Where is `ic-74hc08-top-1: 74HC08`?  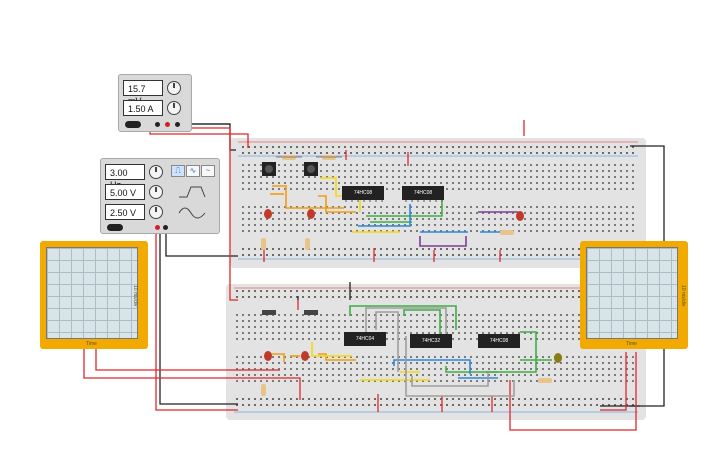
ic-74hc08-top-1: 74HC08 is located at coordinates (363, 193).